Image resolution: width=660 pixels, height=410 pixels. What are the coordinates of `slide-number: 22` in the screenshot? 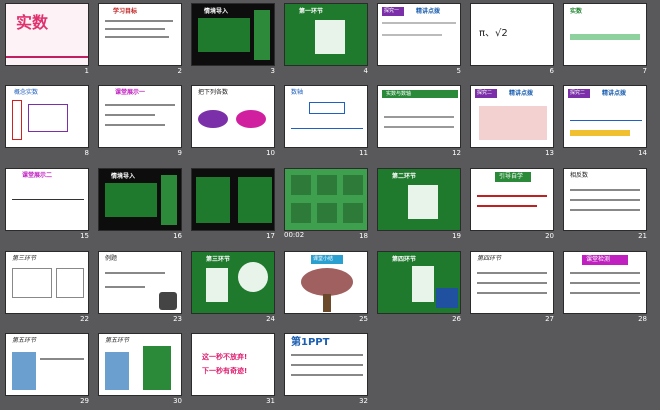 It's located at (84, 319).